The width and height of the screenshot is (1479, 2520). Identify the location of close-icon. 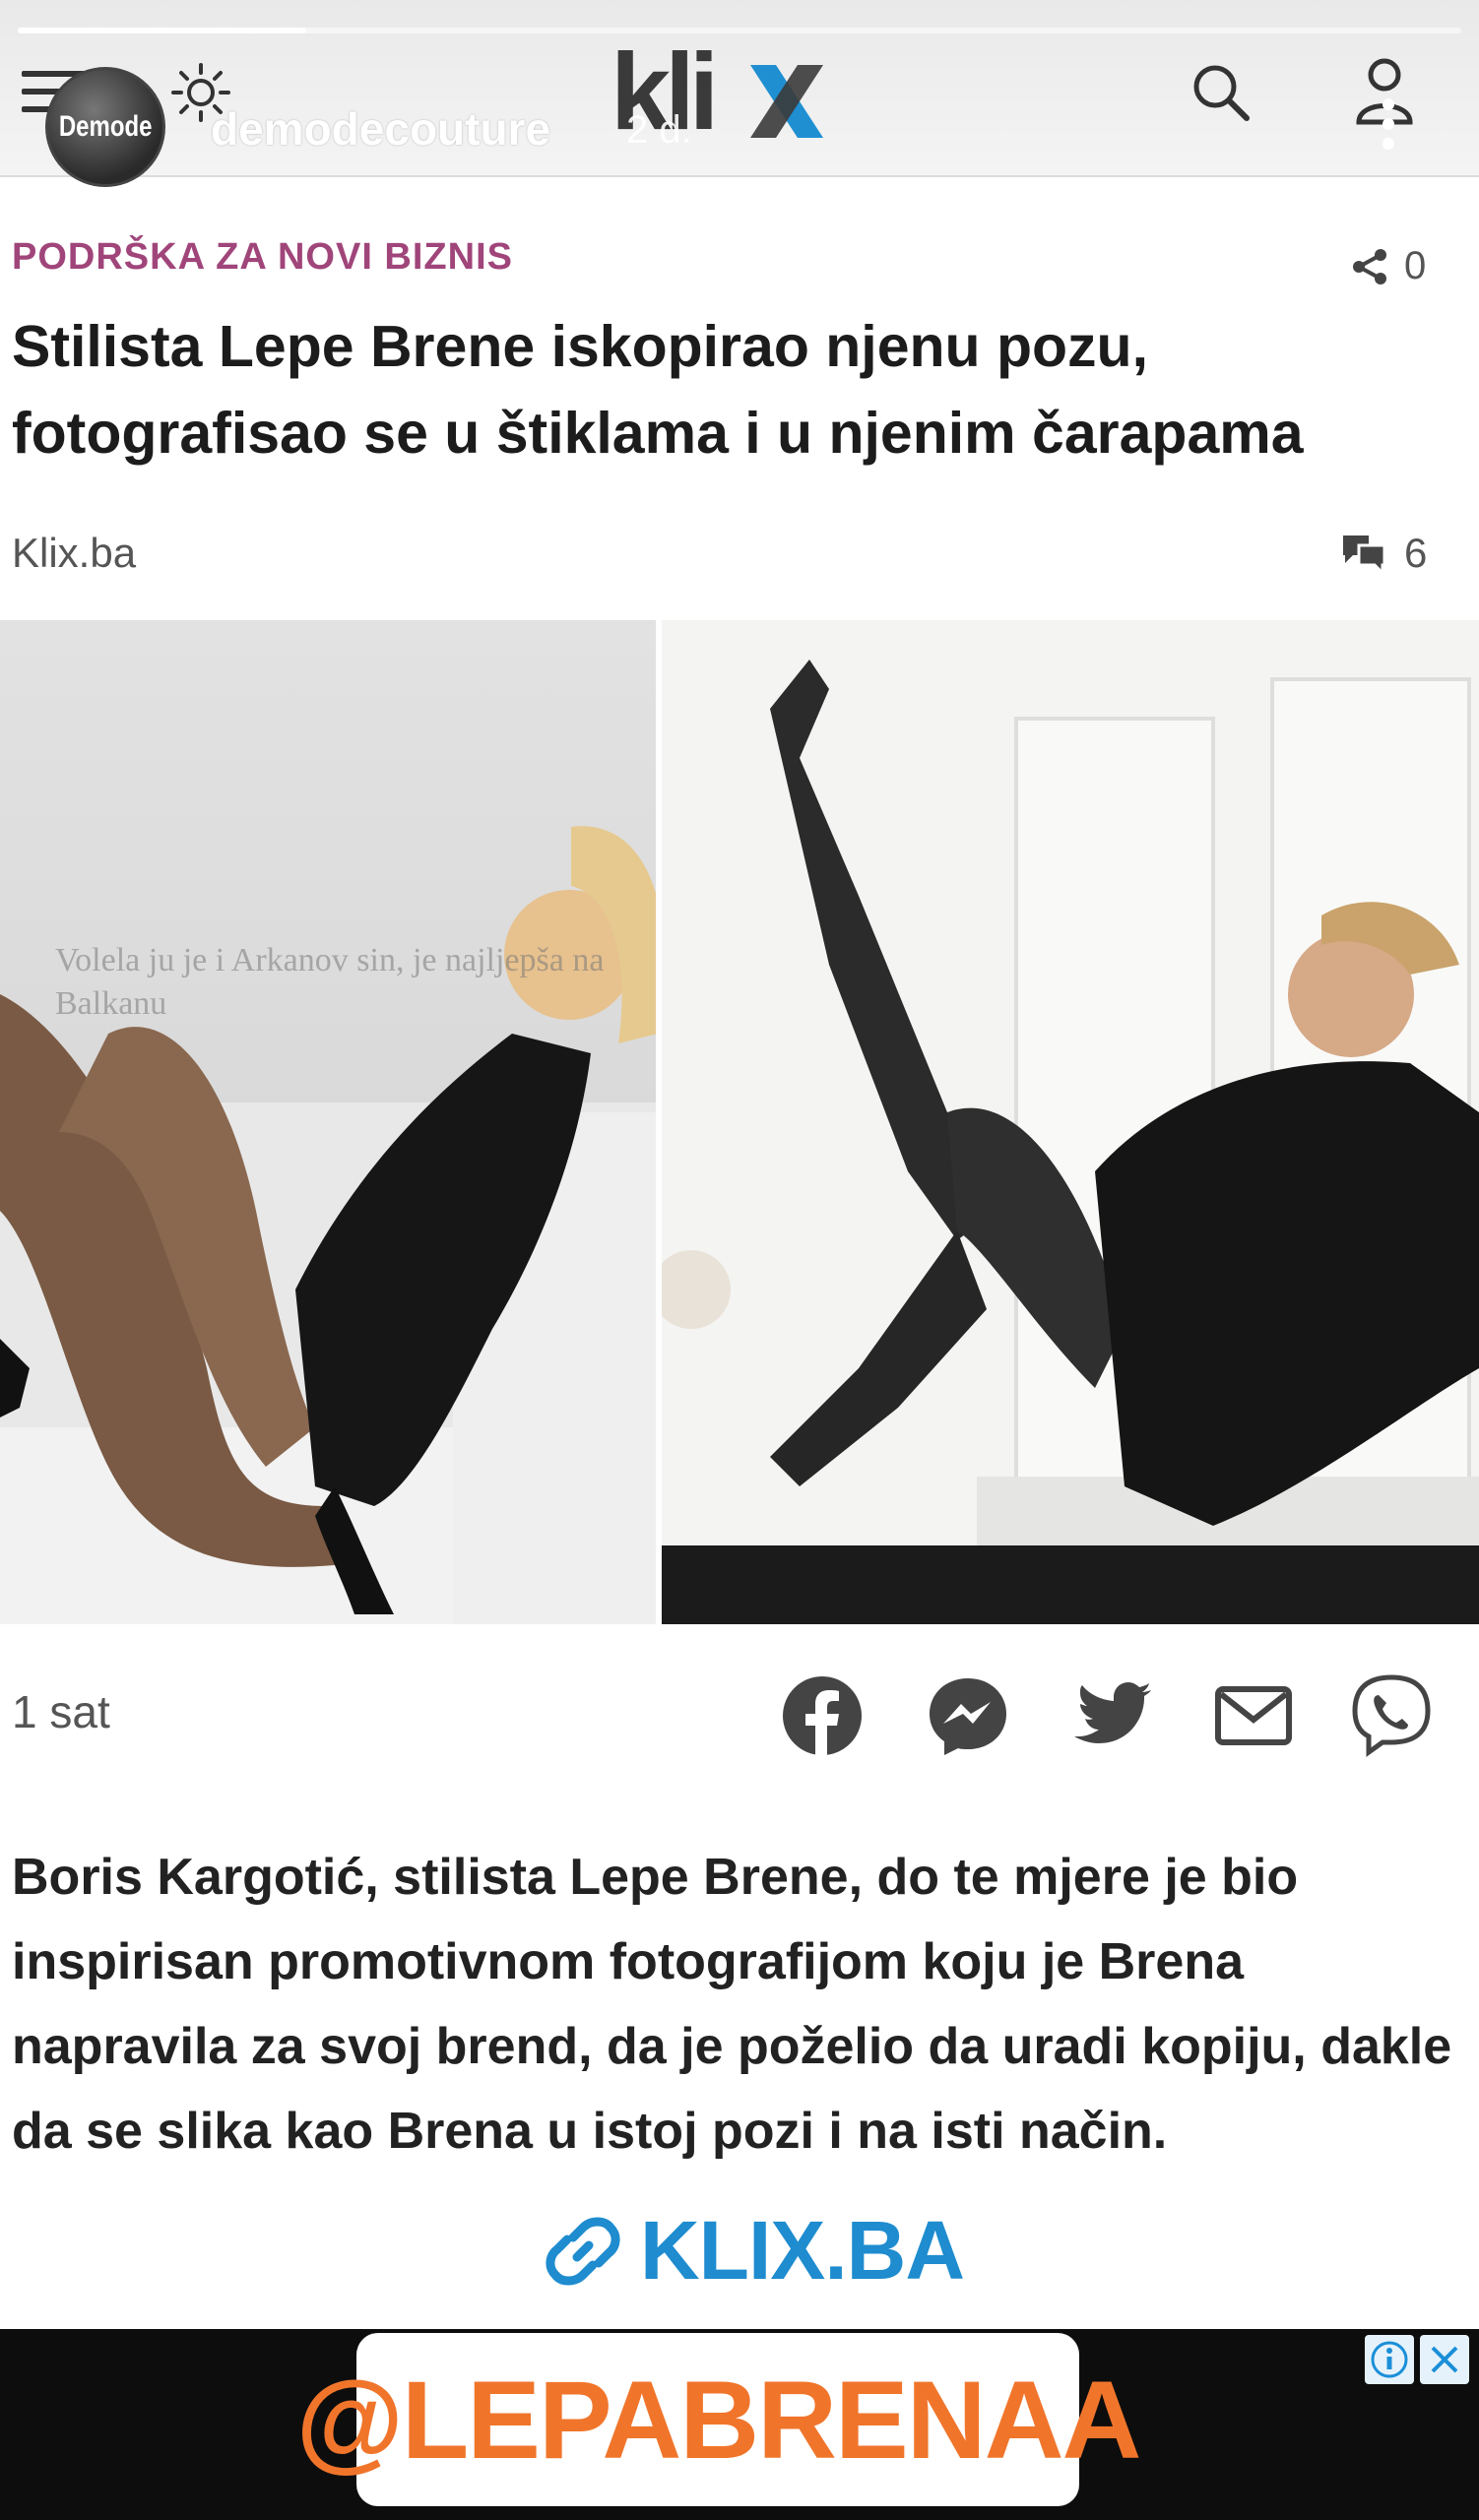
(1444, 2359).